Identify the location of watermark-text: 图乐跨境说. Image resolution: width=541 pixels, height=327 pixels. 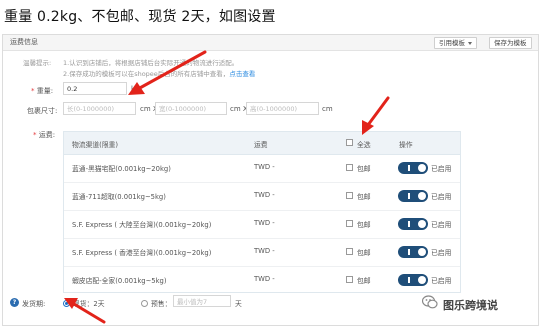
(470, 305).